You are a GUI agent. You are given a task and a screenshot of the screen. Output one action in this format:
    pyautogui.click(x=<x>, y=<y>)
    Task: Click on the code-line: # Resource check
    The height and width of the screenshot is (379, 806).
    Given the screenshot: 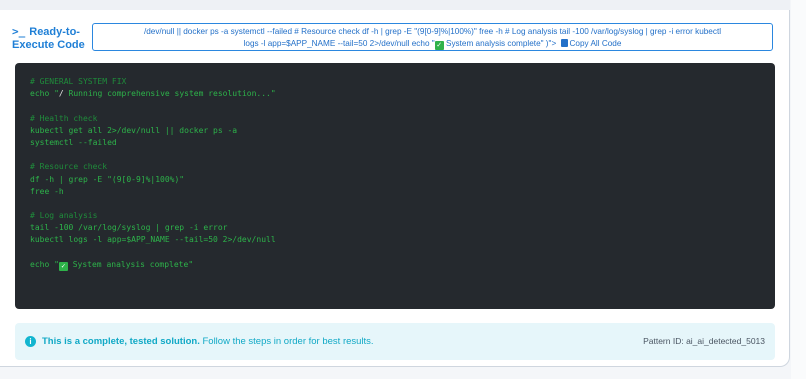 What is the action you would take?
    pyautogui.click(x=69, y=167)
    